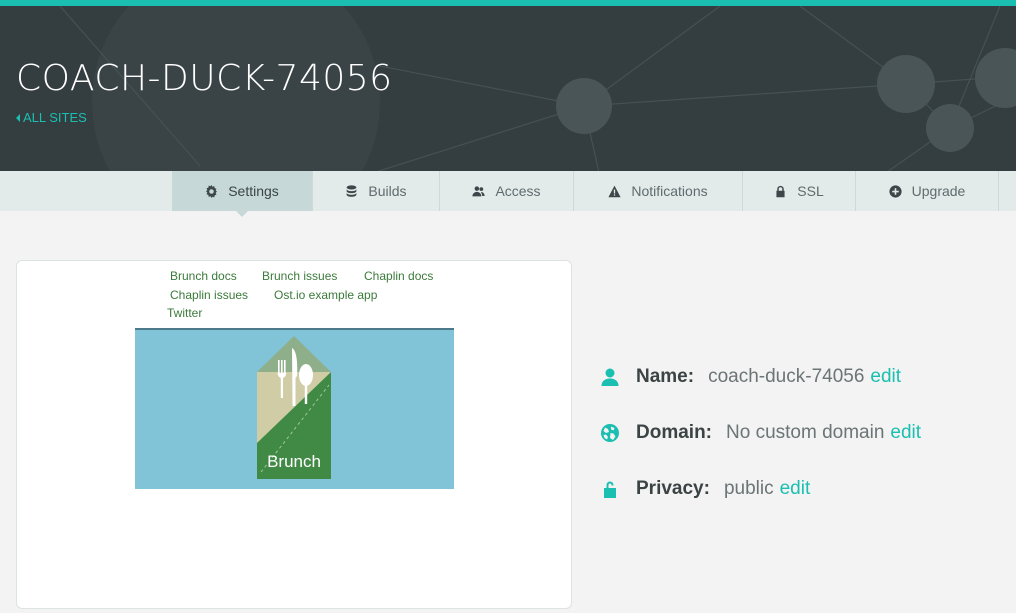  I want to click on user-icon, so click(610, 377).